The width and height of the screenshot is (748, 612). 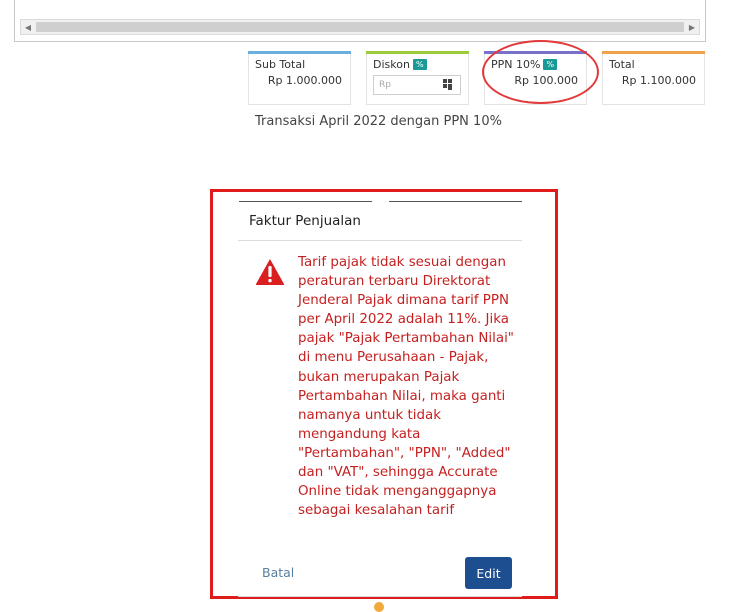 I want to click on dialog-title: Faktur Penjualan, so click(x=305, y=221).